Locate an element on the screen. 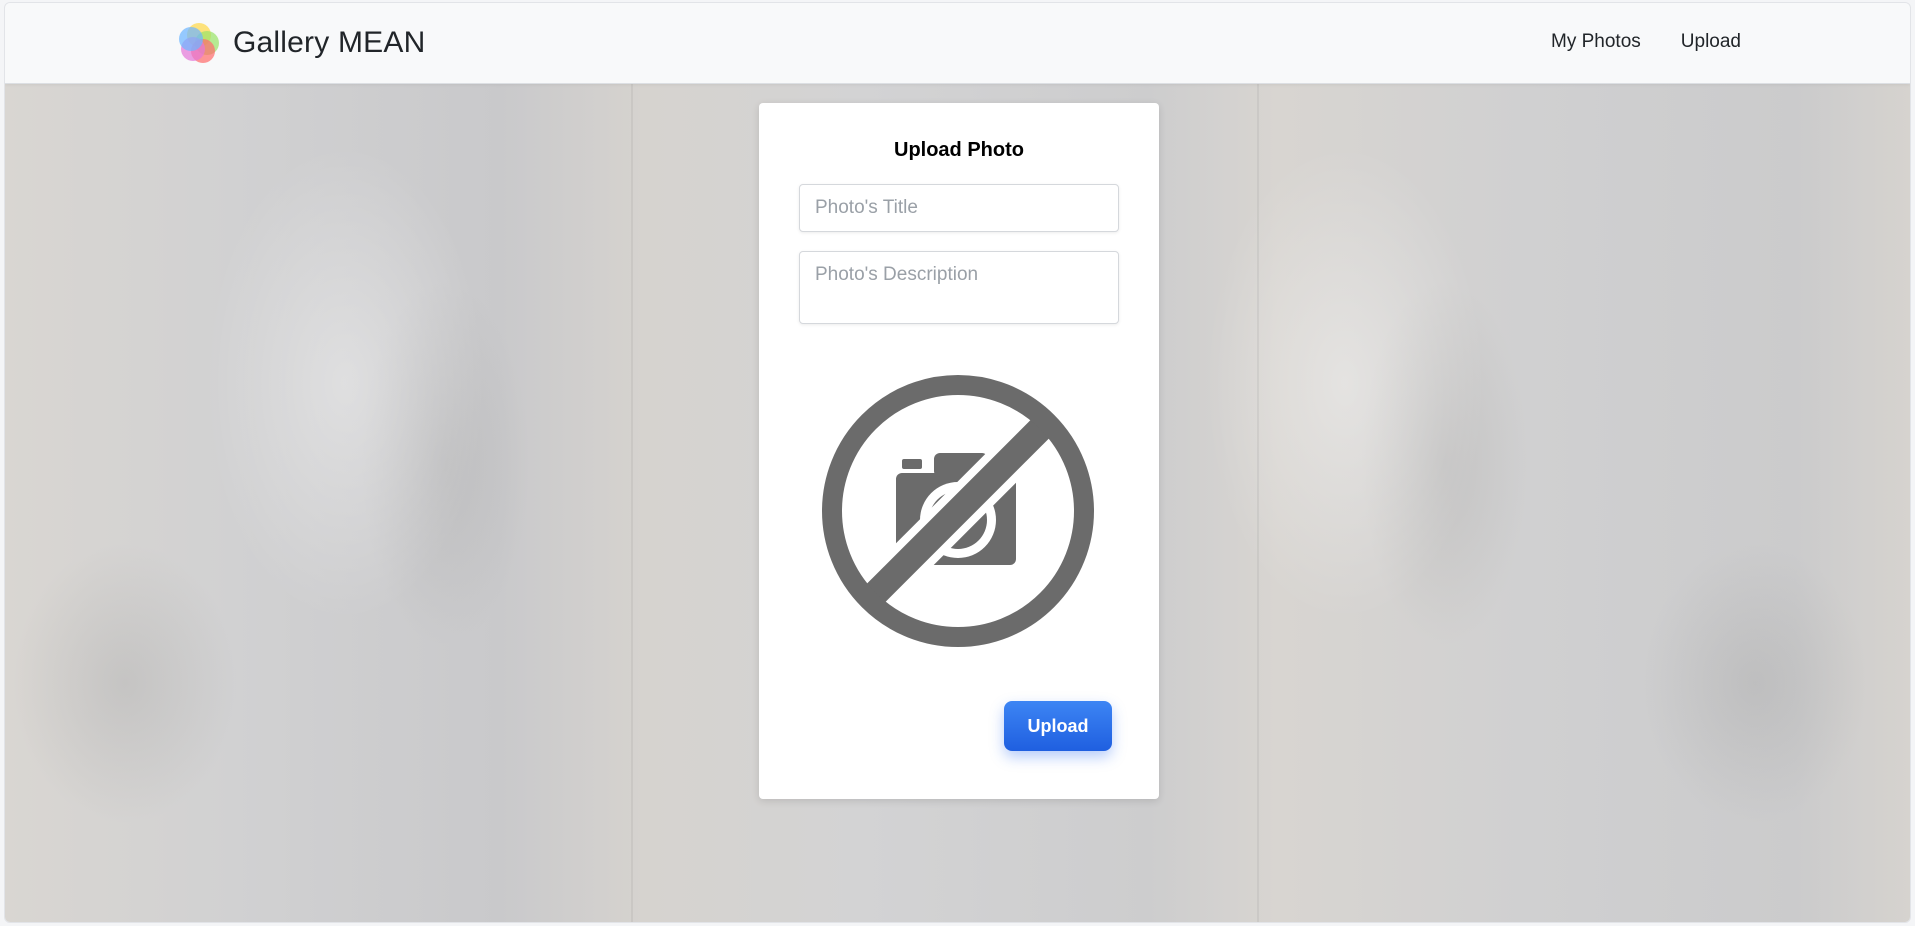 The image size is (1915, 926). brand-link: Gallery MEAN is located at coordinates (302, 43).